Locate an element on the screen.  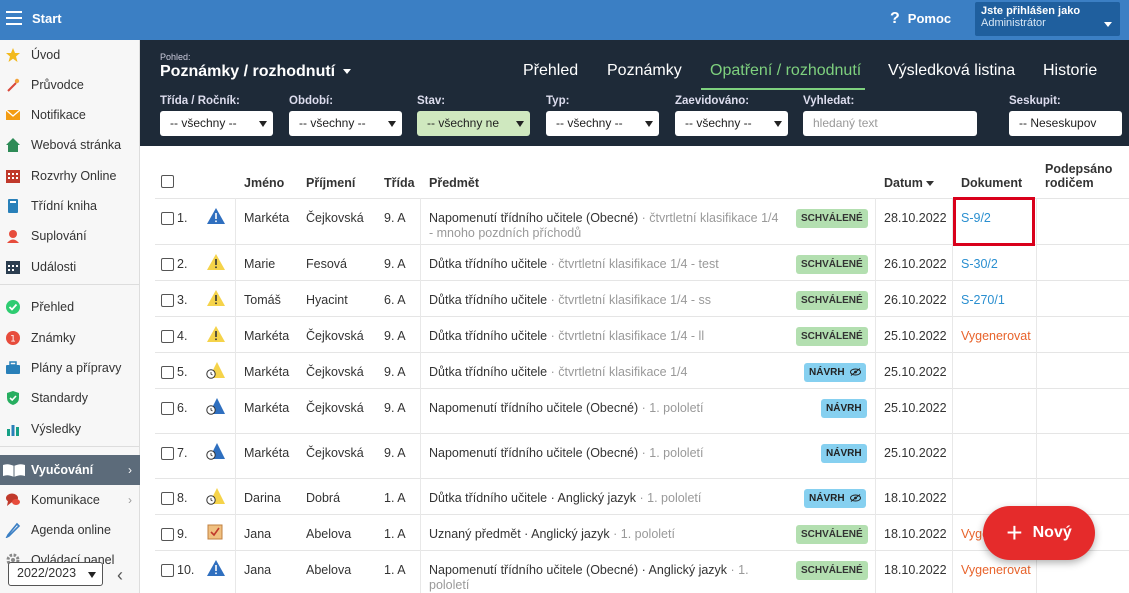
sidebar-item-label: Webová stránka is located at coordinates (76, 145).